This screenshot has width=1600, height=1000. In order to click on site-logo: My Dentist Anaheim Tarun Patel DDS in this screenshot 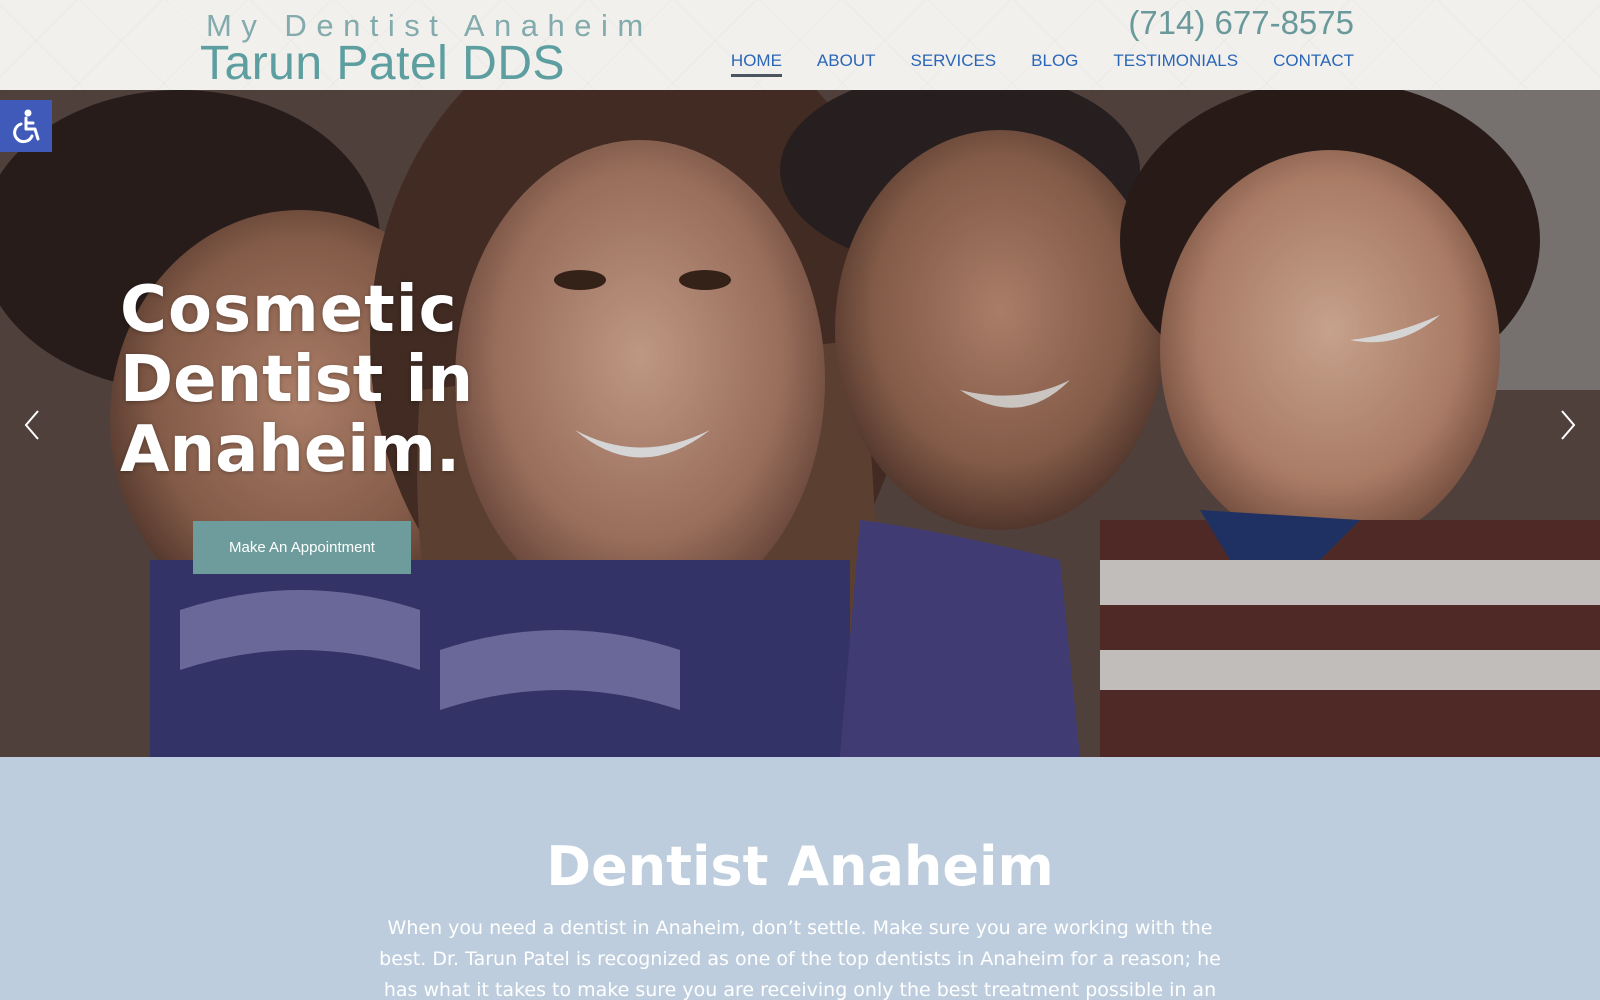, I will do `click(421, 49)`.